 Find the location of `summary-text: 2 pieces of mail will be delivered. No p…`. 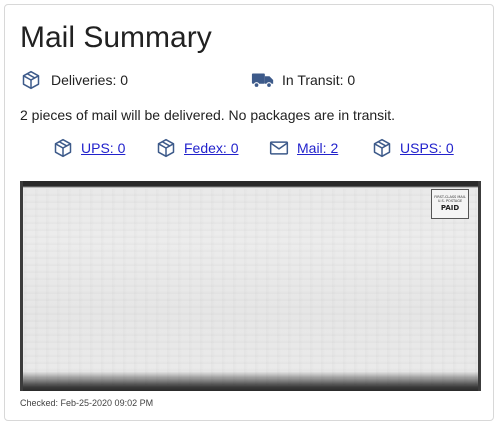

summary-text: 2 pieces of mail will be delivered. No p… is located at coordinates (208, 115).